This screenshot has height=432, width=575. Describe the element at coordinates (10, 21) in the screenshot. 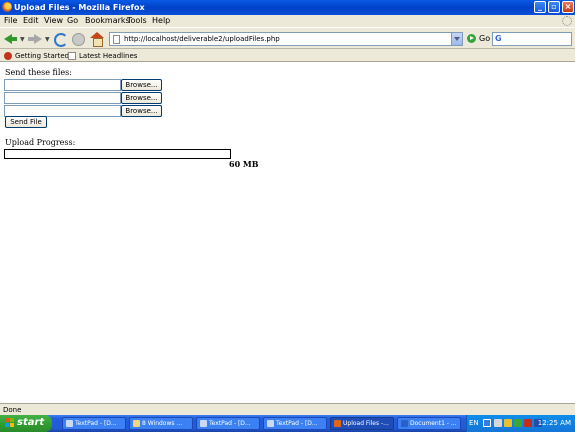

I see `menu-file: File` at that location.